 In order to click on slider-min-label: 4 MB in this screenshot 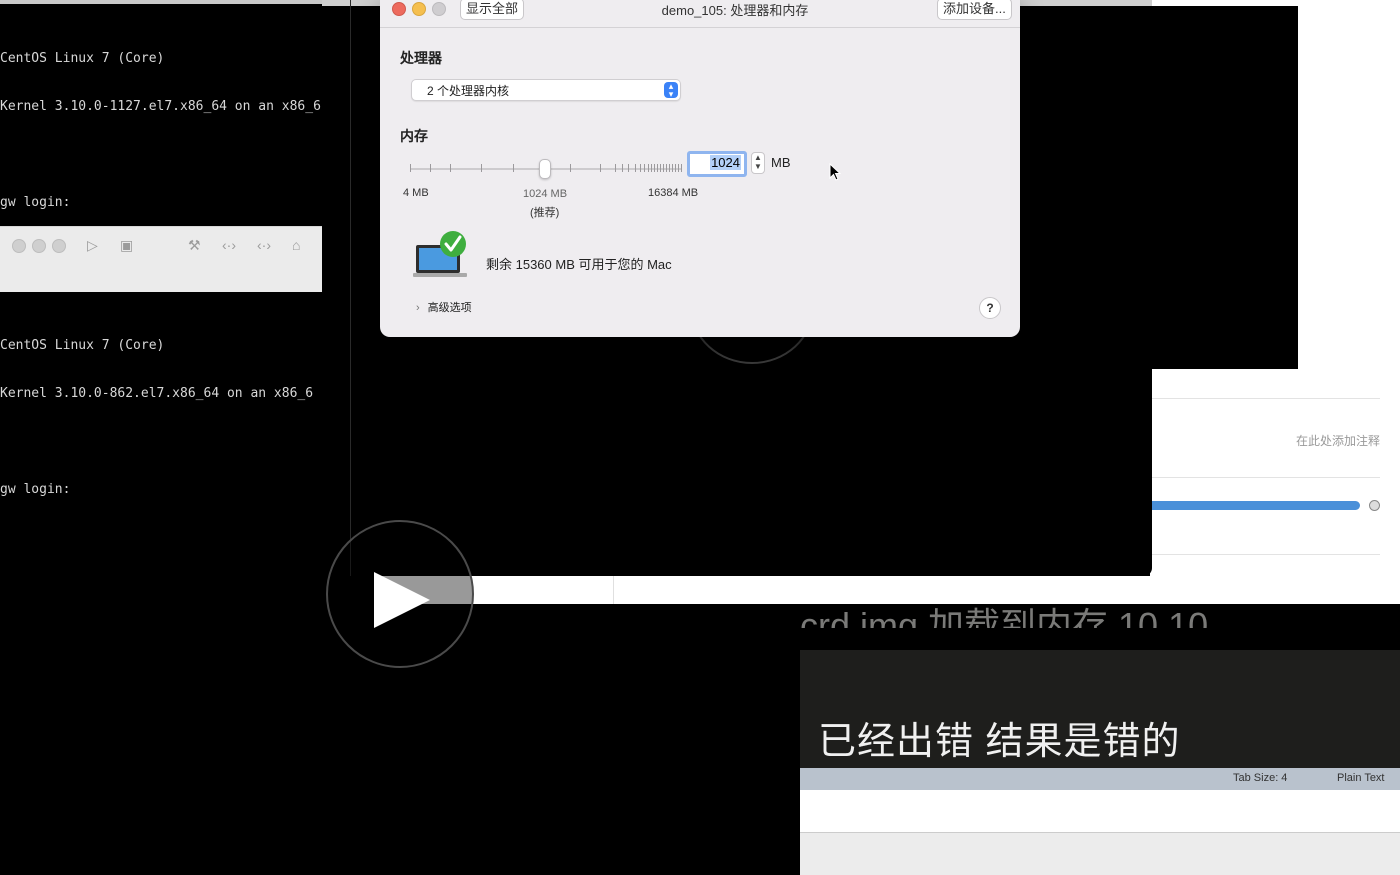, I will do `click(416, 193)`.